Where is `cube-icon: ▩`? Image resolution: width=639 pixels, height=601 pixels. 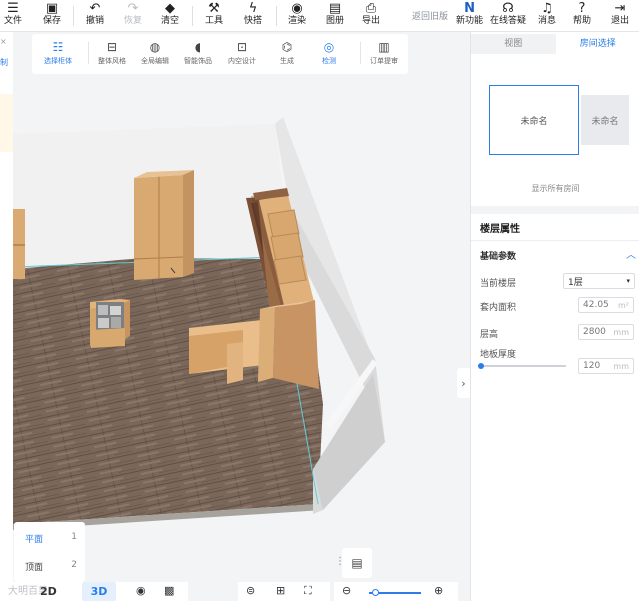 cube-icon: ▩ is located at coordinates (169, 590).